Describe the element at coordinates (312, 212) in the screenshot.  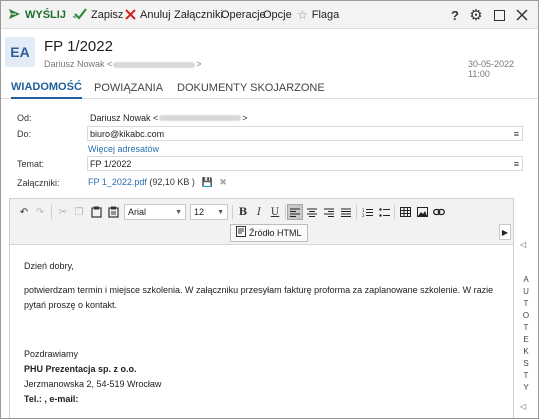
I see `align-center-icon` at that location.